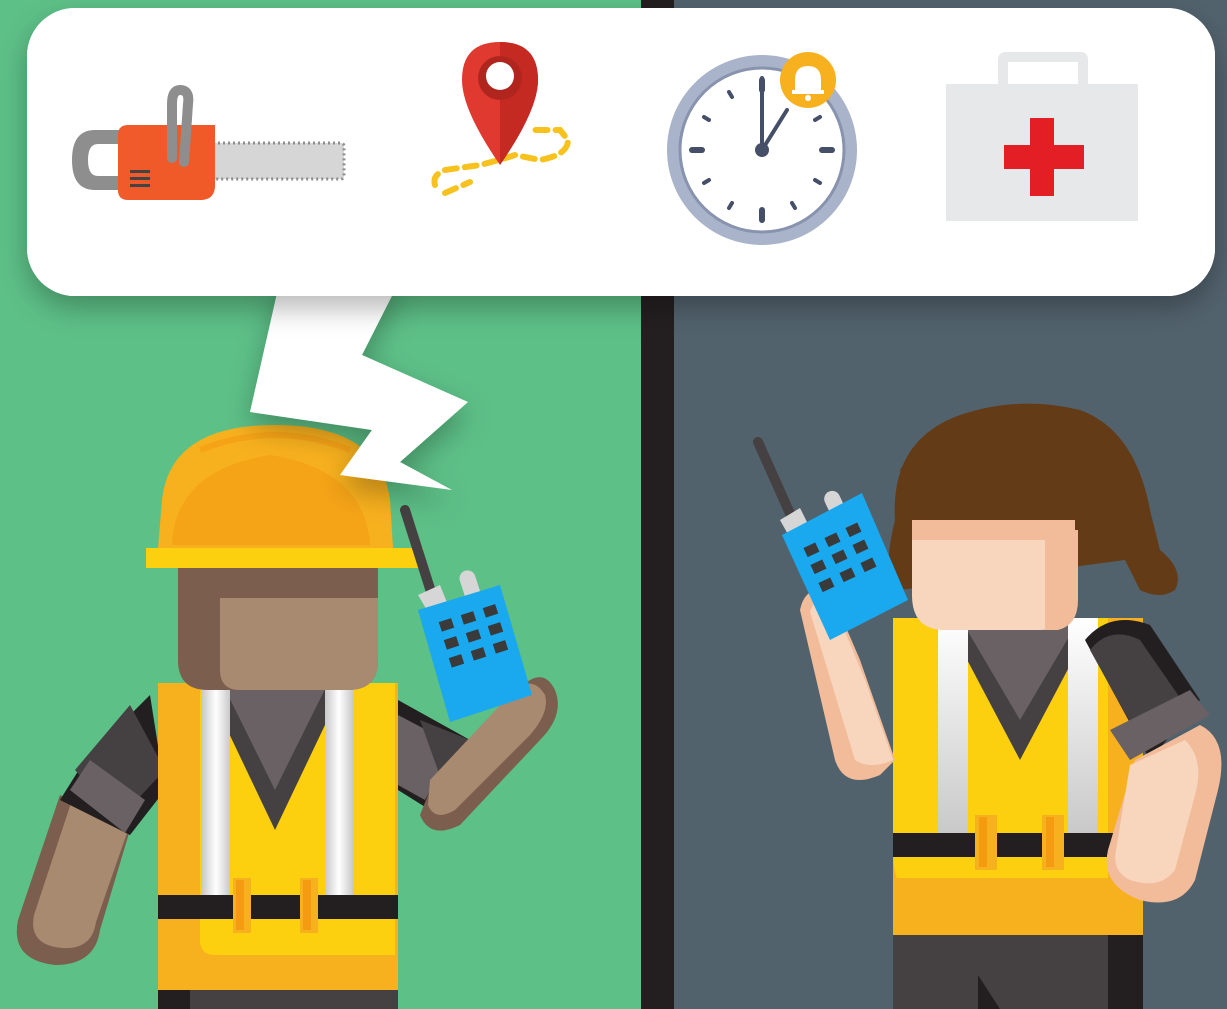  What do you see at coordinates (990, 525) in the screenshot?
I see `dispatcher-head` at bounding box center [990, 525].